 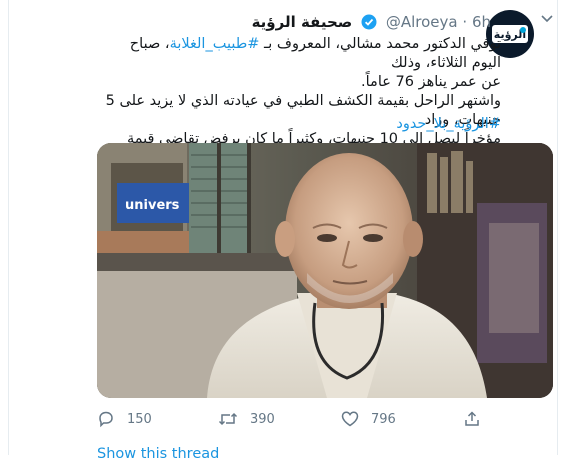 I want to click on timestamp: 6h, so click(x=481, y=22).